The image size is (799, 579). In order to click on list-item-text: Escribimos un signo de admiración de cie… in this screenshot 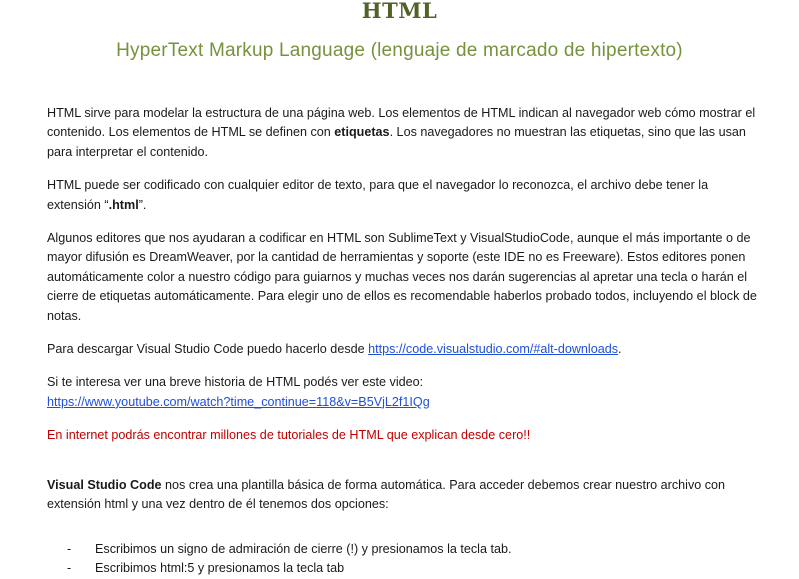, I will do `click(303, 549)`.